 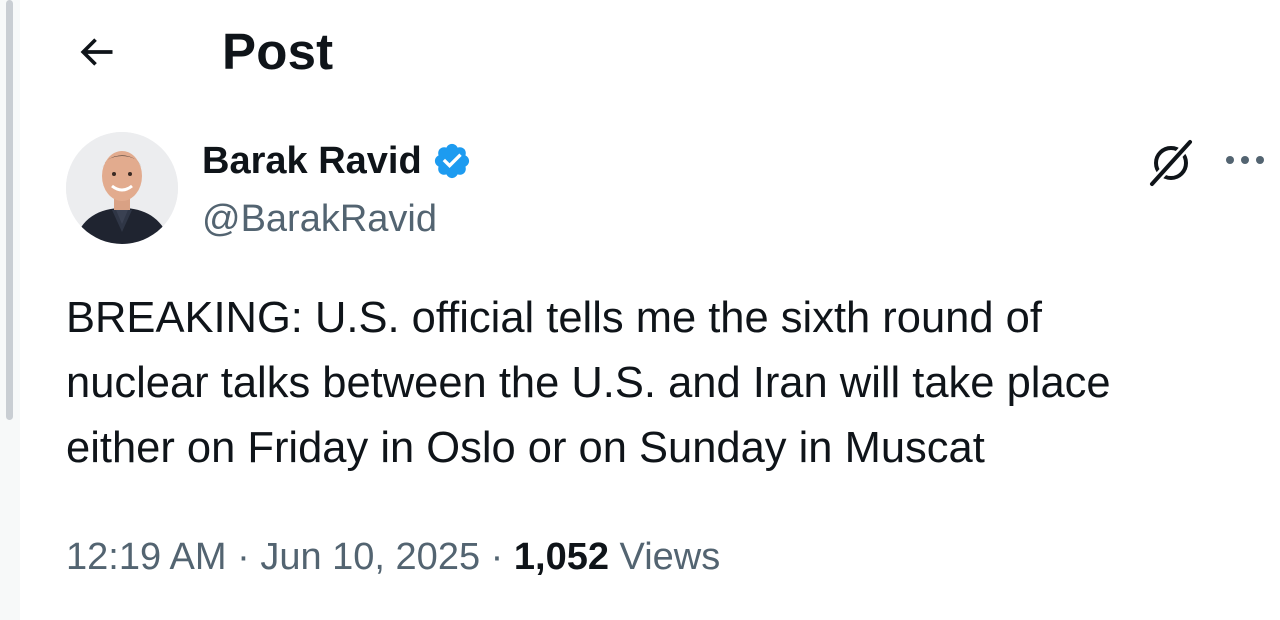 I want to click on author-handle: @BarakRavid, so click(x=337, y=219).